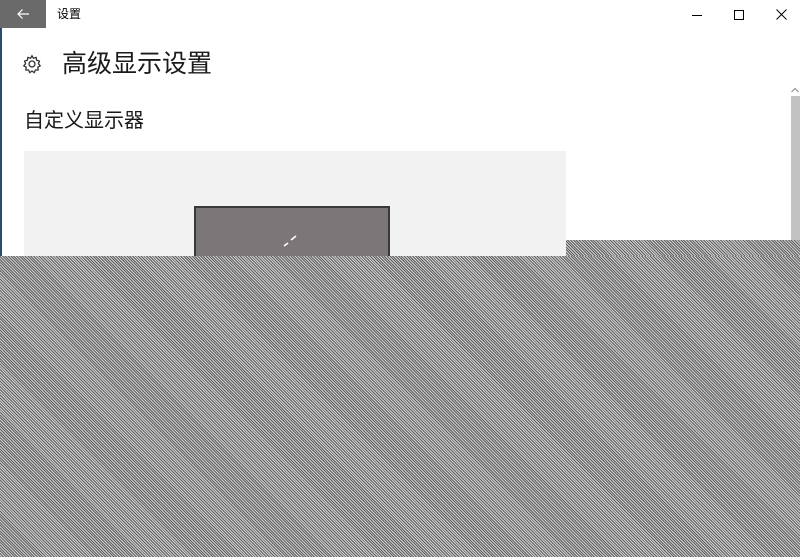 The height and width of the screenshot is (557, 800). I want to click on close-button, so click(780, 14).